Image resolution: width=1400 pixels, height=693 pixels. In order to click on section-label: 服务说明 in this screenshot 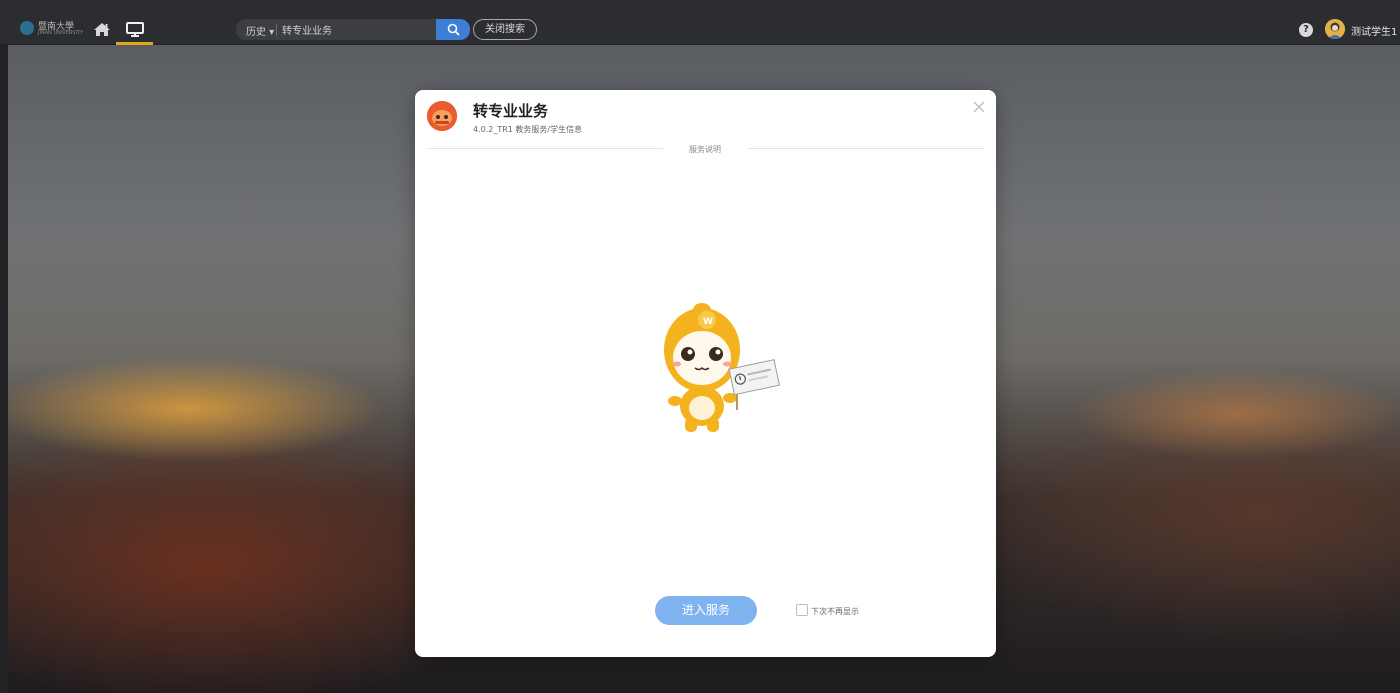, I will do `click(705, 149)`.